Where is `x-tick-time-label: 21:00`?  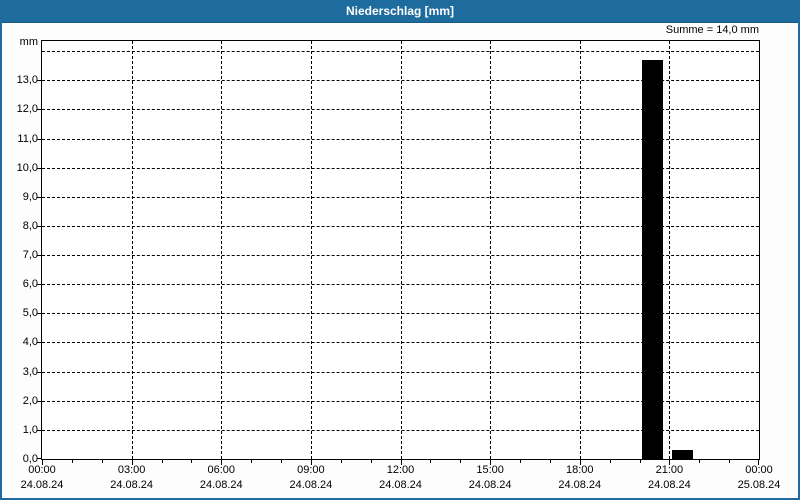 x-tick-time-label: 21:00 is located at coordinates (669, 470).